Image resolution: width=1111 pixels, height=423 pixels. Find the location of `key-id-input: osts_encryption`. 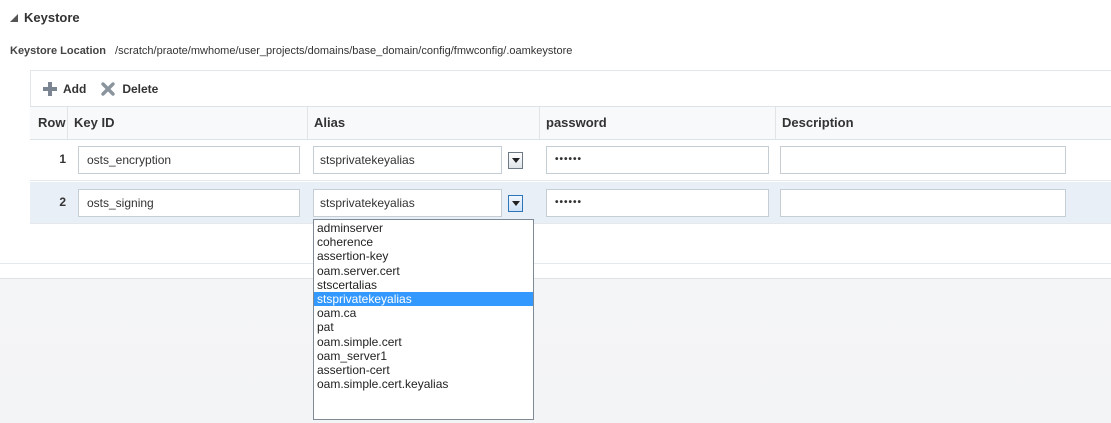

key-id-input: osts_encryption is located at coordinates (189, 160).